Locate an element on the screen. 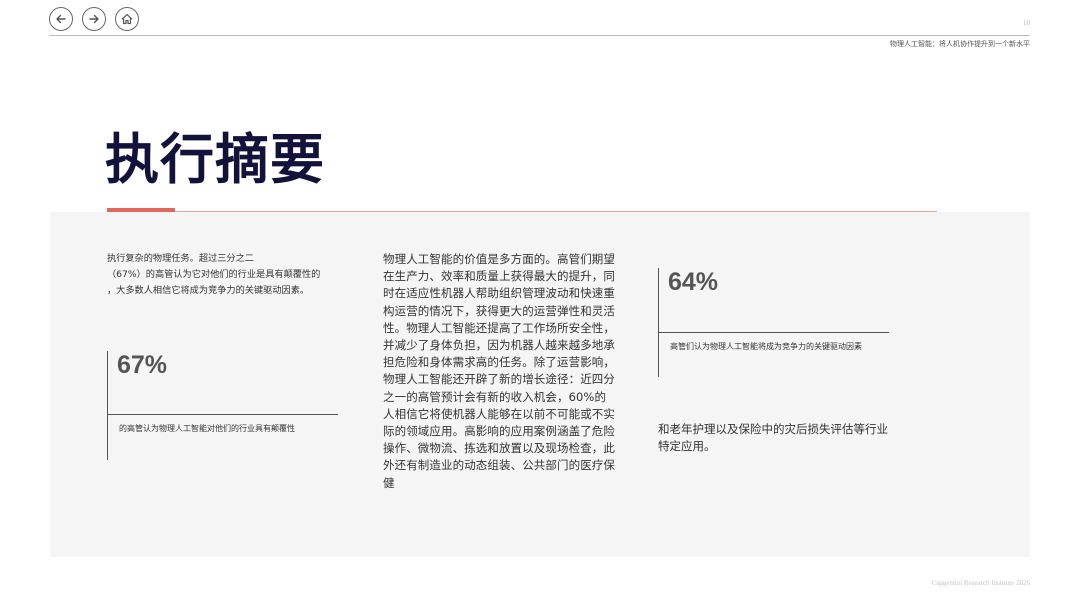 This screenshot has height=607, width=1080. forward-button is located at coordinates (94, 19).